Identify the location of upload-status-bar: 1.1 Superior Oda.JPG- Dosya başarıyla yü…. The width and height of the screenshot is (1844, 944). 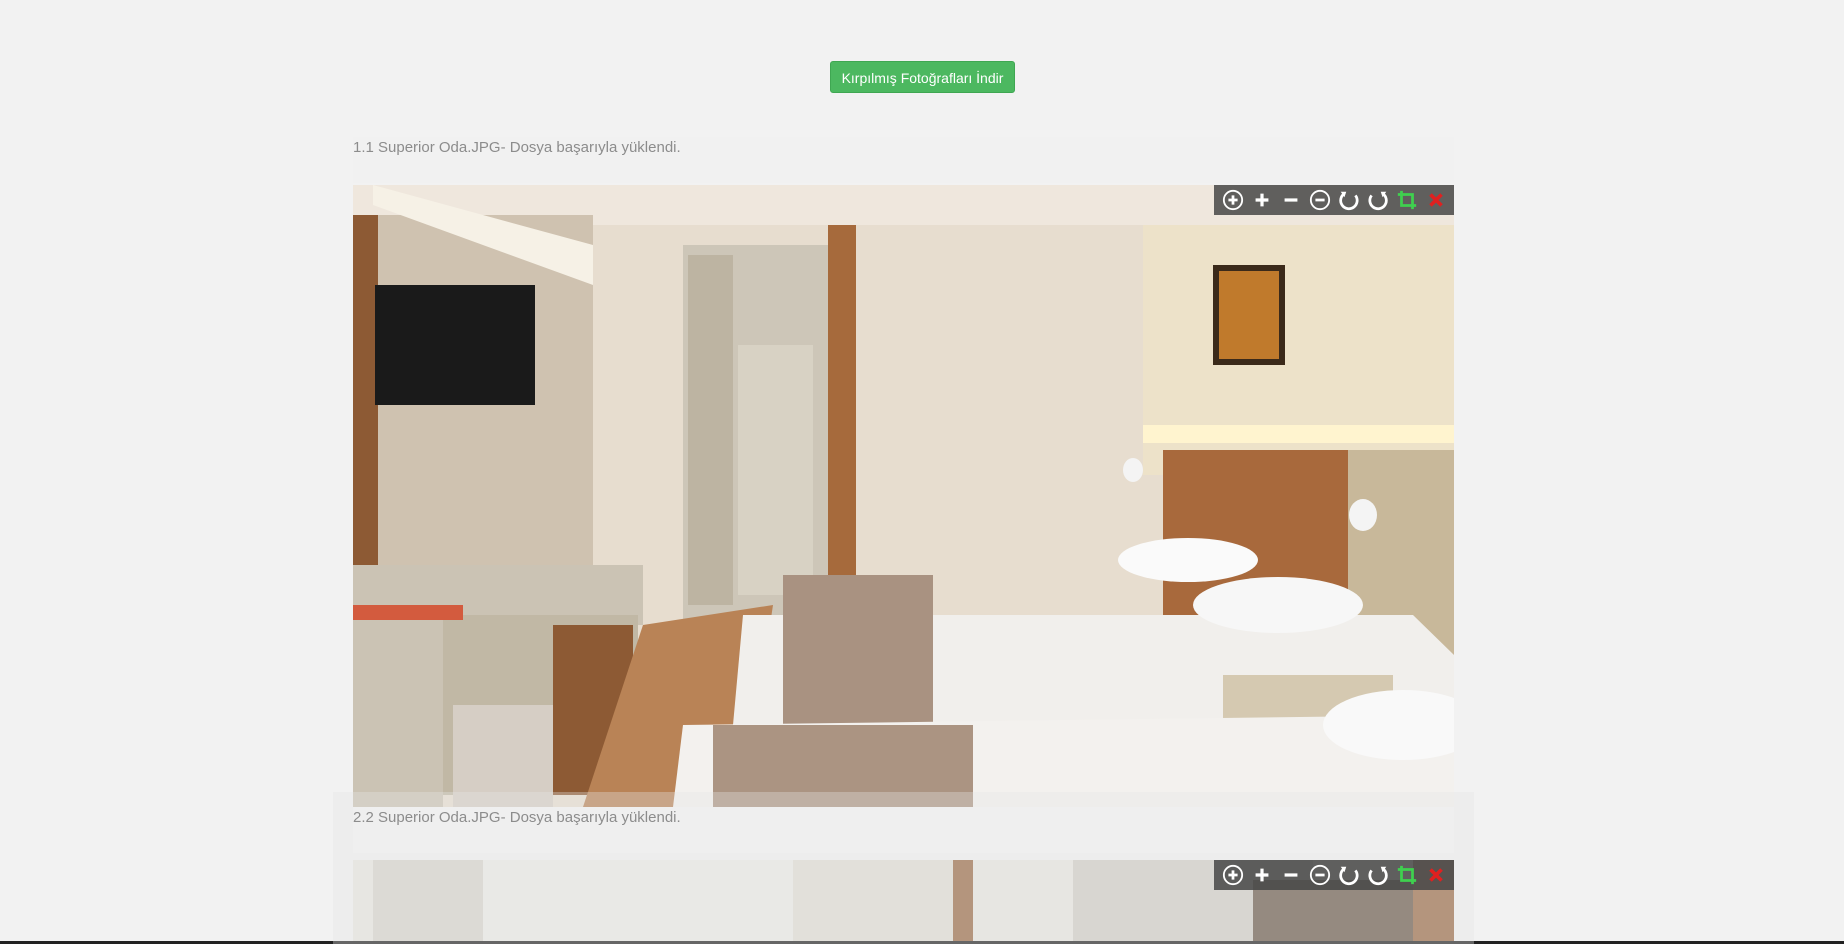
(903, 160).